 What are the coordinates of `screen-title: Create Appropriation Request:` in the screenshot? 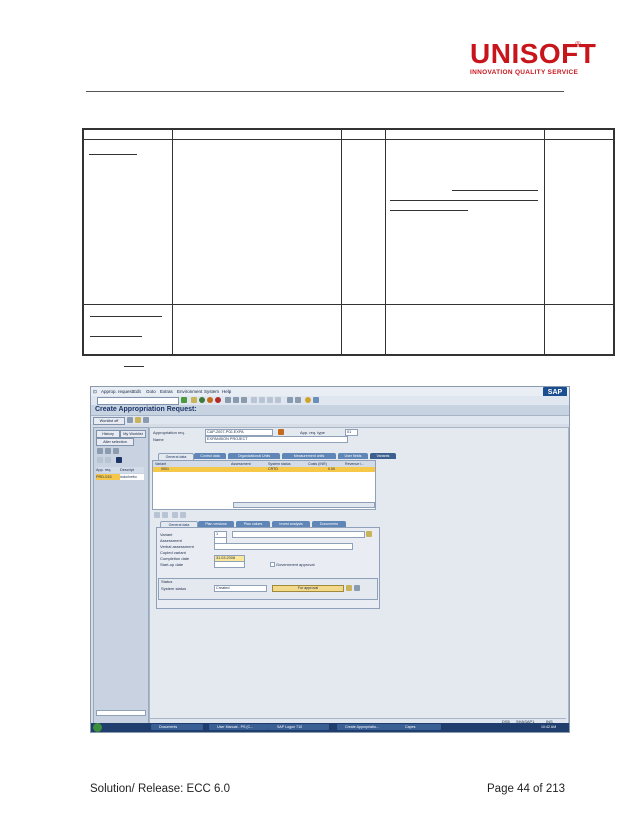 It's located at (146, 409).